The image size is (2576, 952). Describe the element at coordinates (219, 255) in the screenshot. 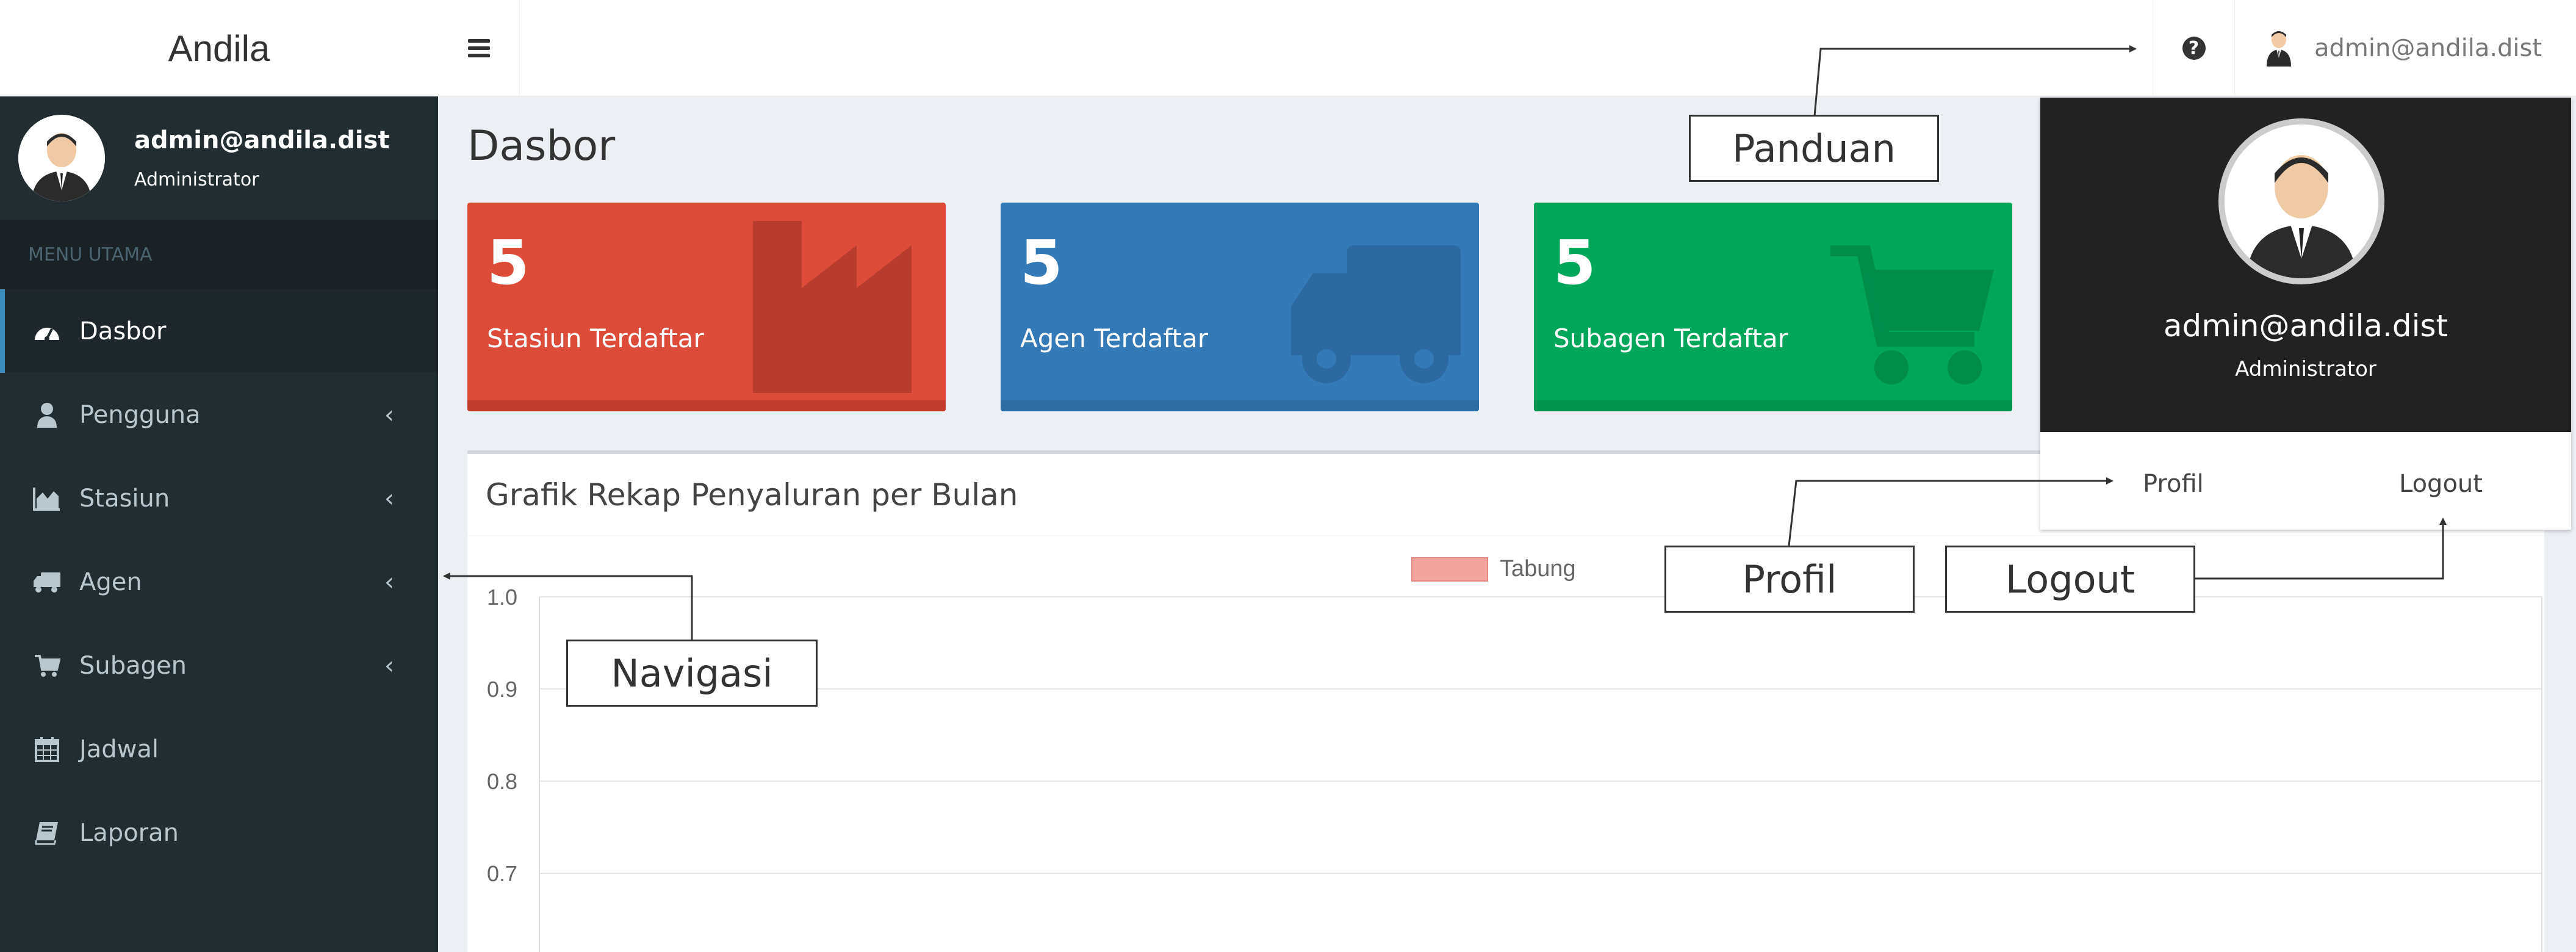

I see `menu-header: MENU UTAMA` at that location.